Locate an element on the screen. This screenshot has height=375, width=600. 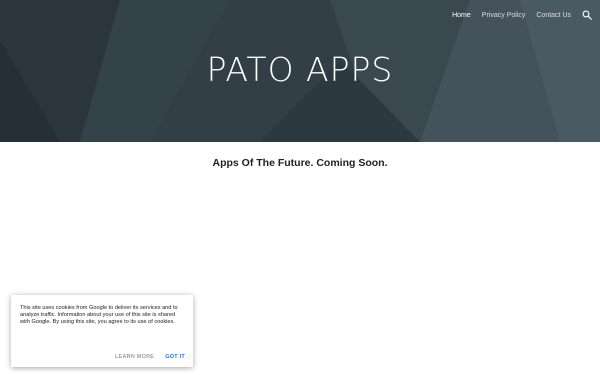
nav-item-privacy-policy: Privacy Policy is located at coordinates (504, 15).